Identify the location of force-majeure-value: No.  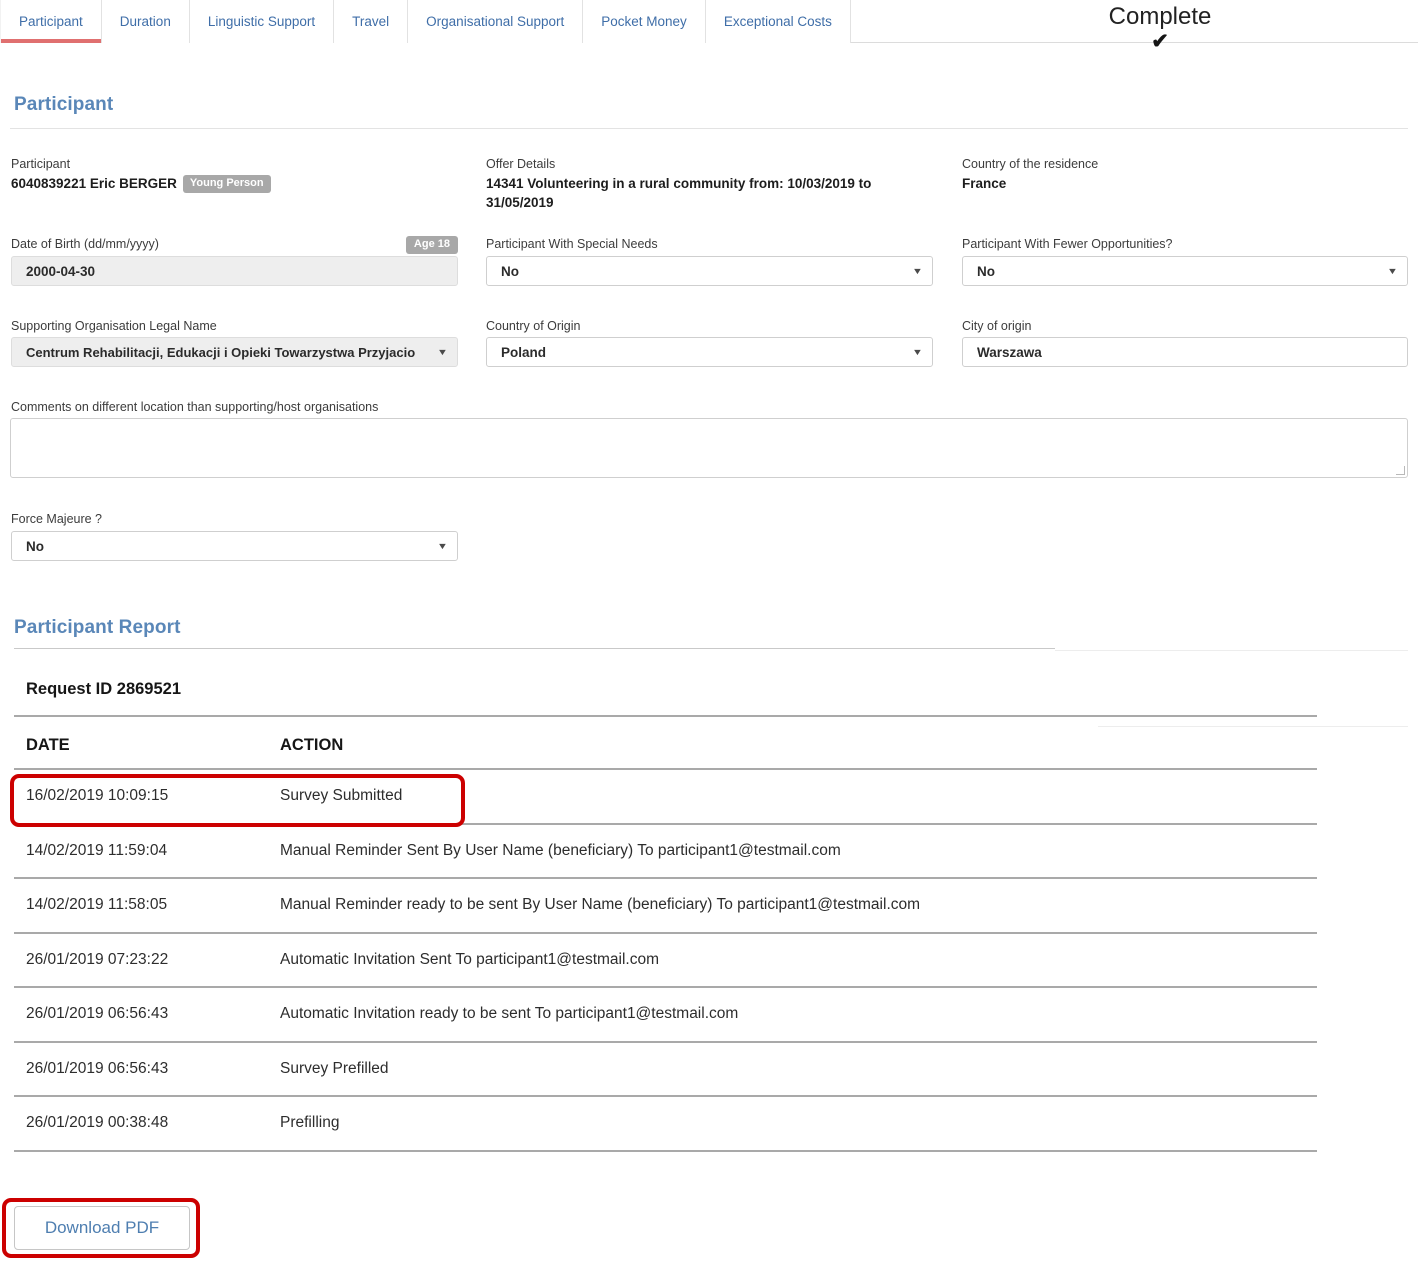
(35, 546).